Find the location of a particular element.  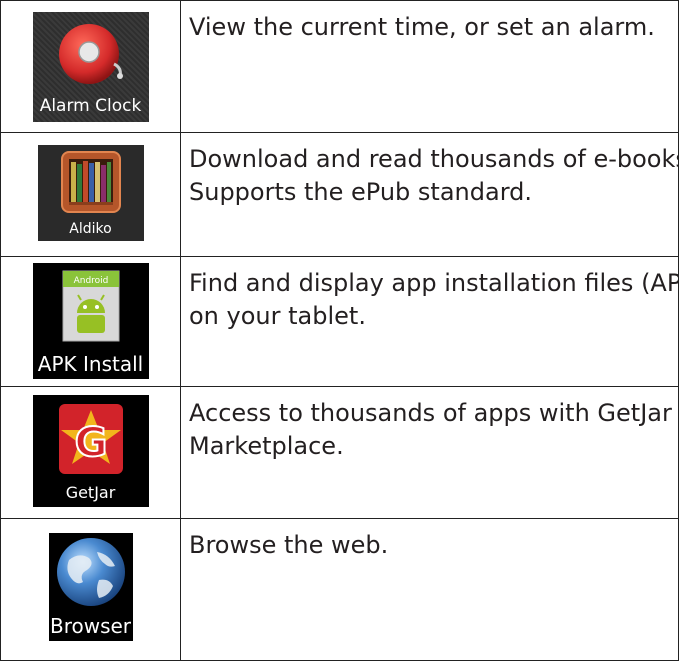

icon-cell: Android APK Install is located at coordinates (90, 321).